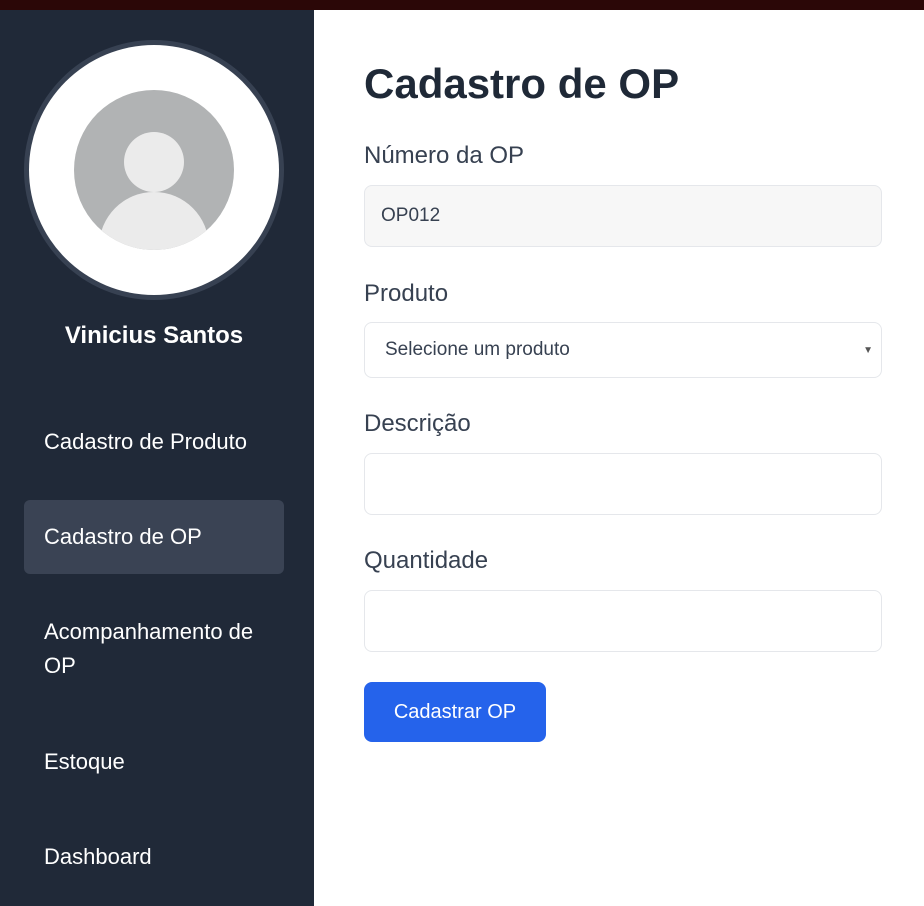 The width and height of the screenshot is (924, 906). I want to click on sidebar-item-cadastro-op: Cadastro de OP, so click(154, 537).